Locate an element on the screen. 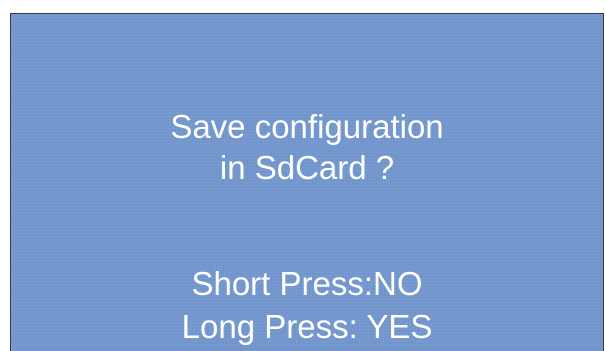  prompt-line-2: in SdCard ? is located at coordinates (307, 167).